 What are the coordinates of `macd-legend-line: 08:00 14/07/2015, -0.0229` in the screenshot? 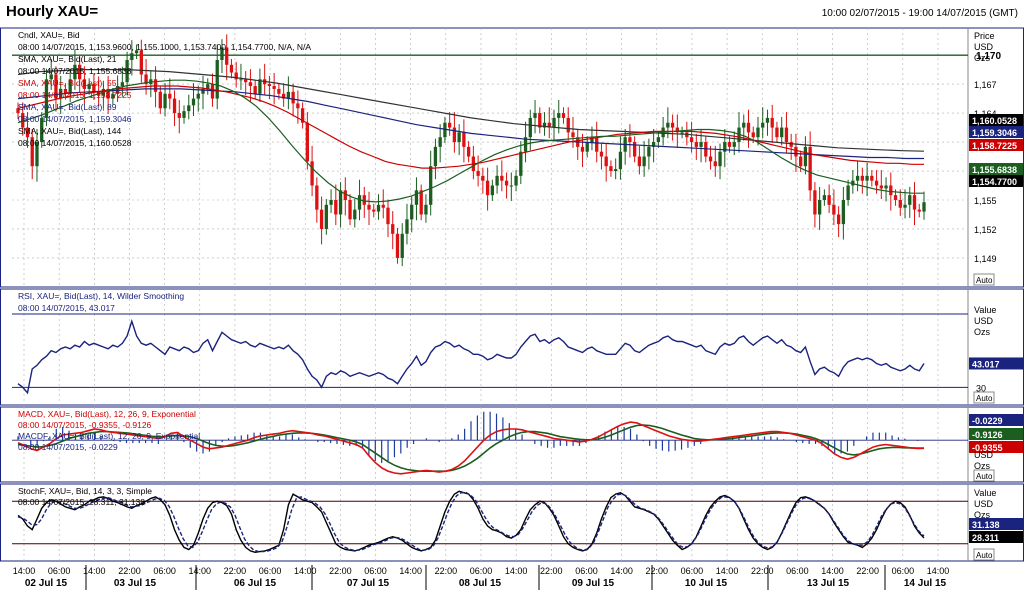 It's located at (68, 447).